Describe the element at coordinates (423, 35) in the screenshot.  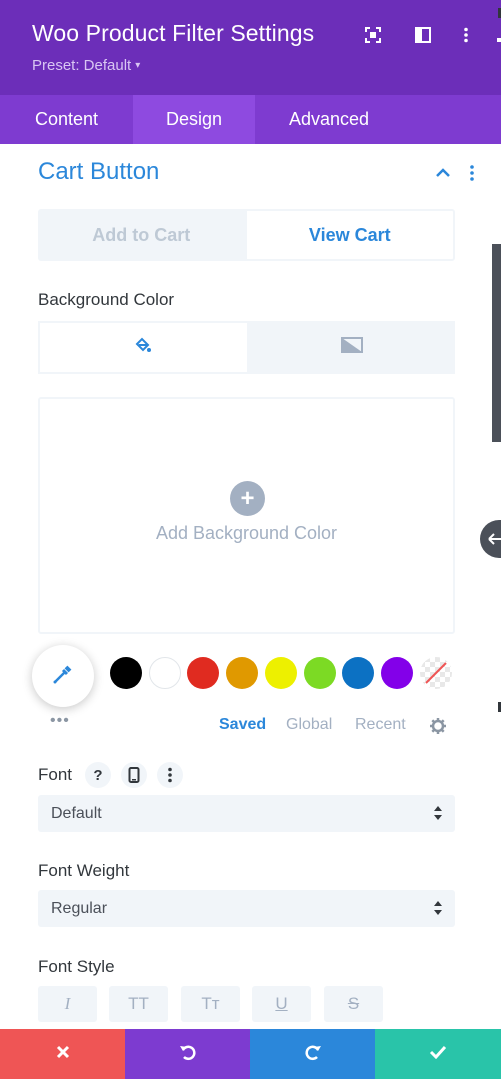
I see `split-view-icon` at that location.